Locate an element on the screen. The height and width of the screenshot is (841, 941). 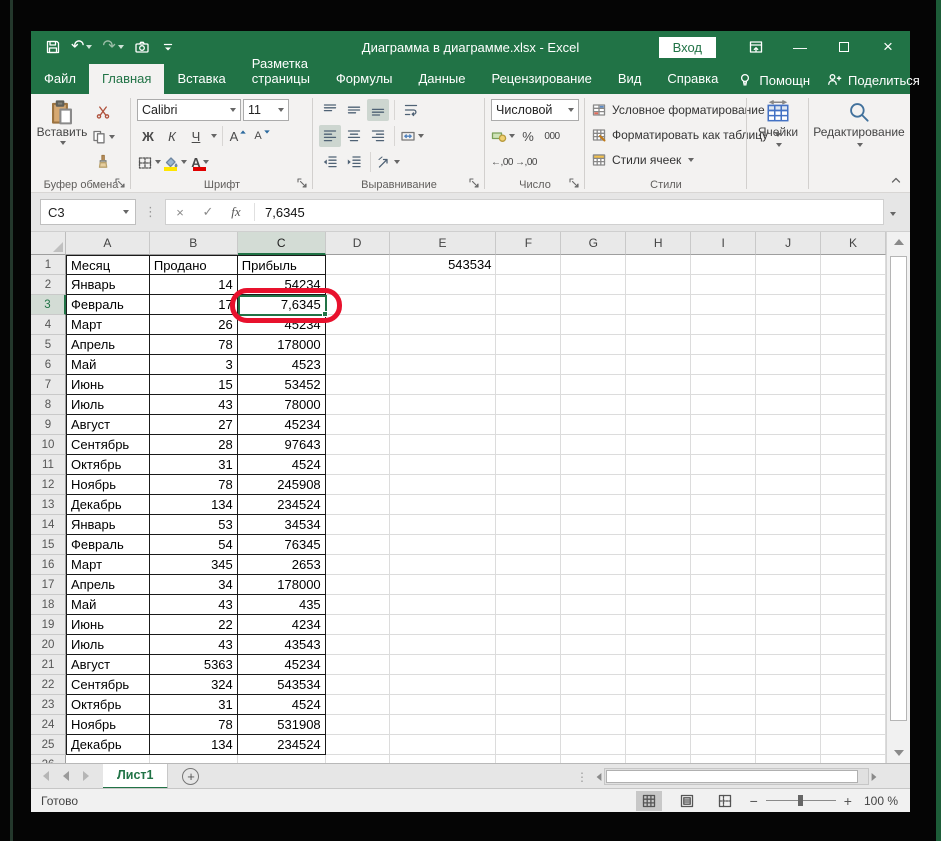
tab-view: Вид is located at coordinates (630, 79).